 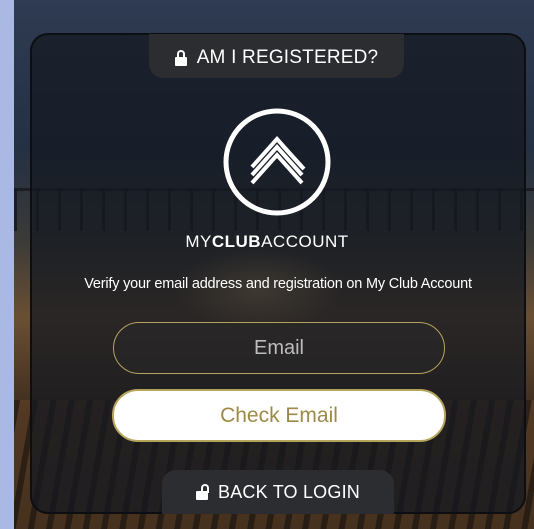 What do you see at coordinates (198, 241) in the screenshot?
I see `brand-part-my: MY` at bounding box center [198, 241].